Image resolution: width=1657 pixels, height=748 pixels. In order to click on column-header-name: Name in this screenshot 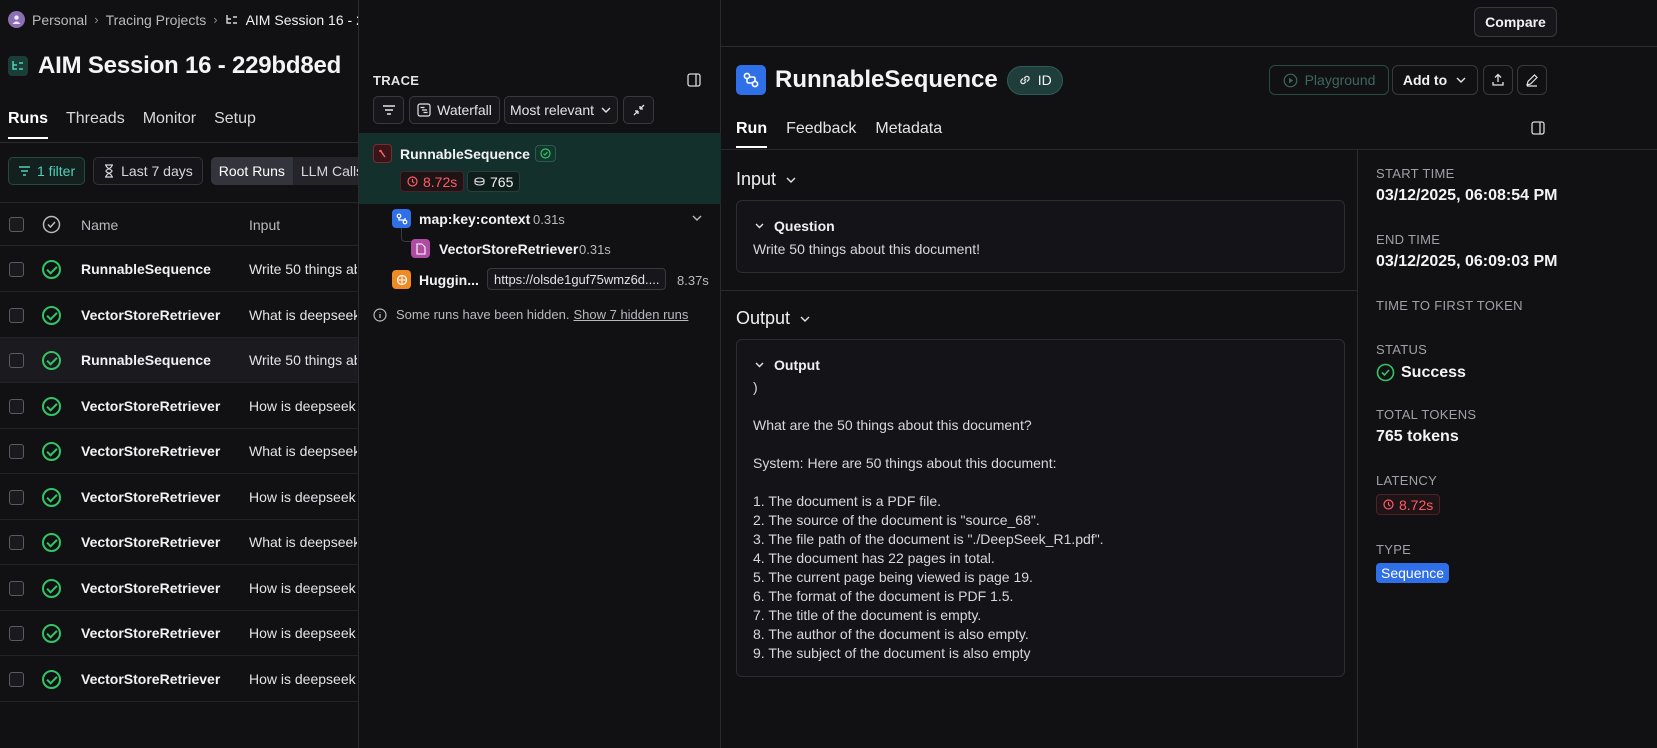, I will do `click(99, 225)`.